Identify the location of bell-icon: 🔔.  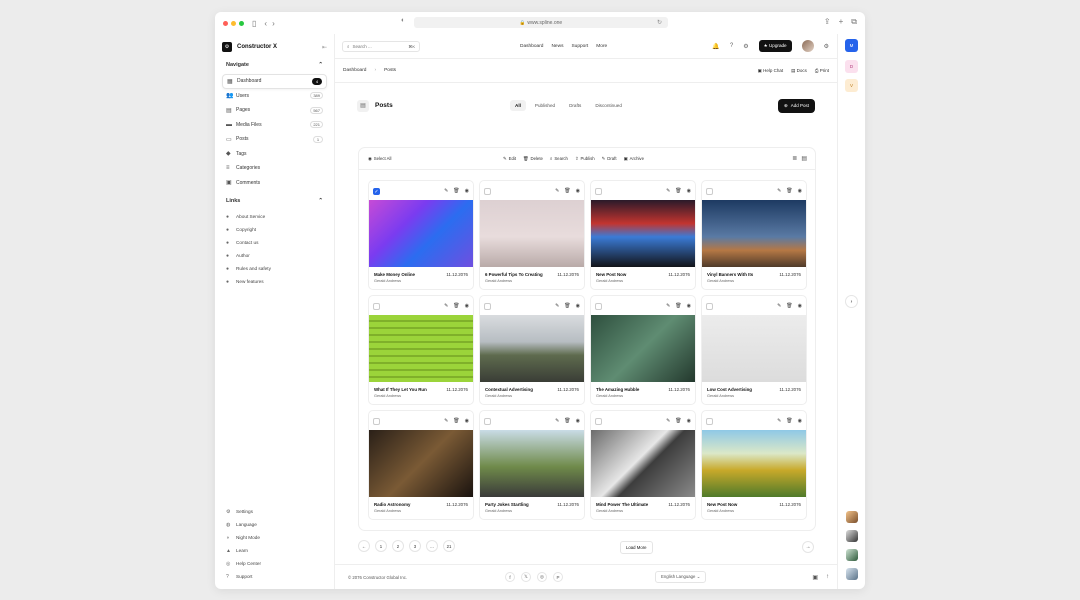
(715, 46).